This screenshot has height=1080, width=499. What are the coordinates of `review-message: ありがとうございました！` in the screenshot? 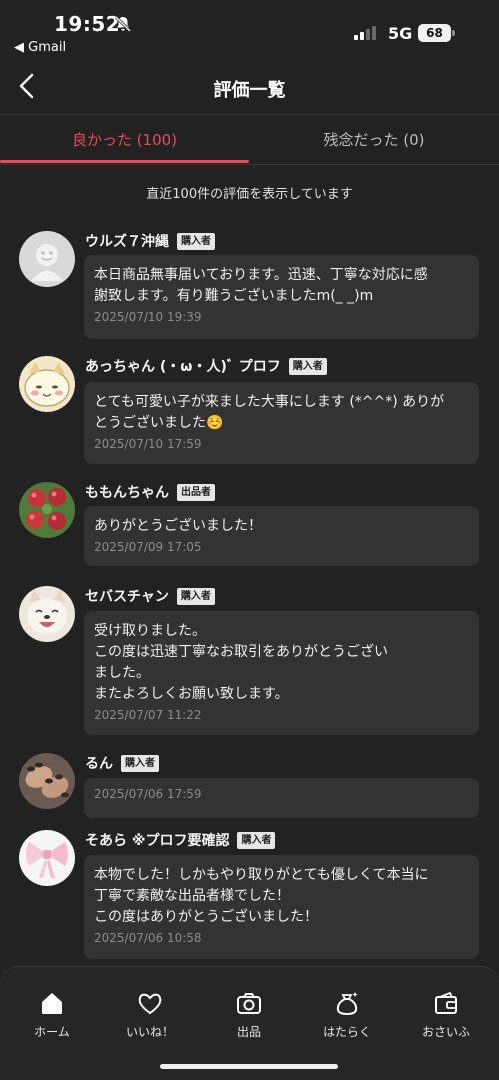 It's located at (178, 526).